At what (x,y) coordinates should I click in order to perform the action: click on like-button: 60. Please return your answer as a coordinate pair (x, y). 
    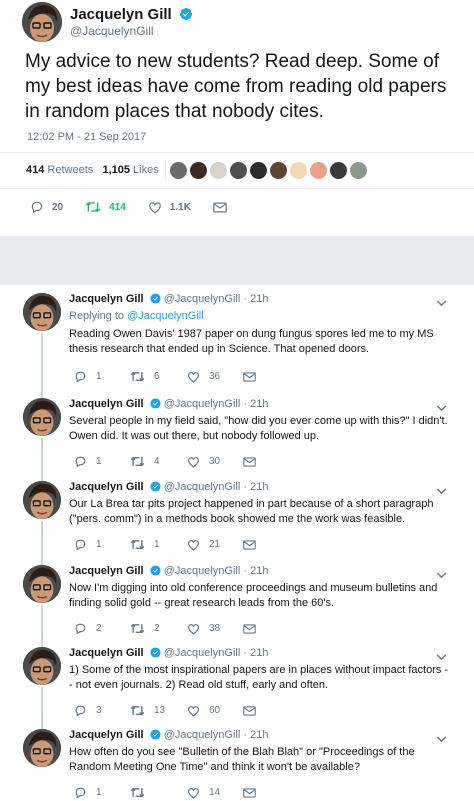
    Looking at the image, I should click on (215, 711).